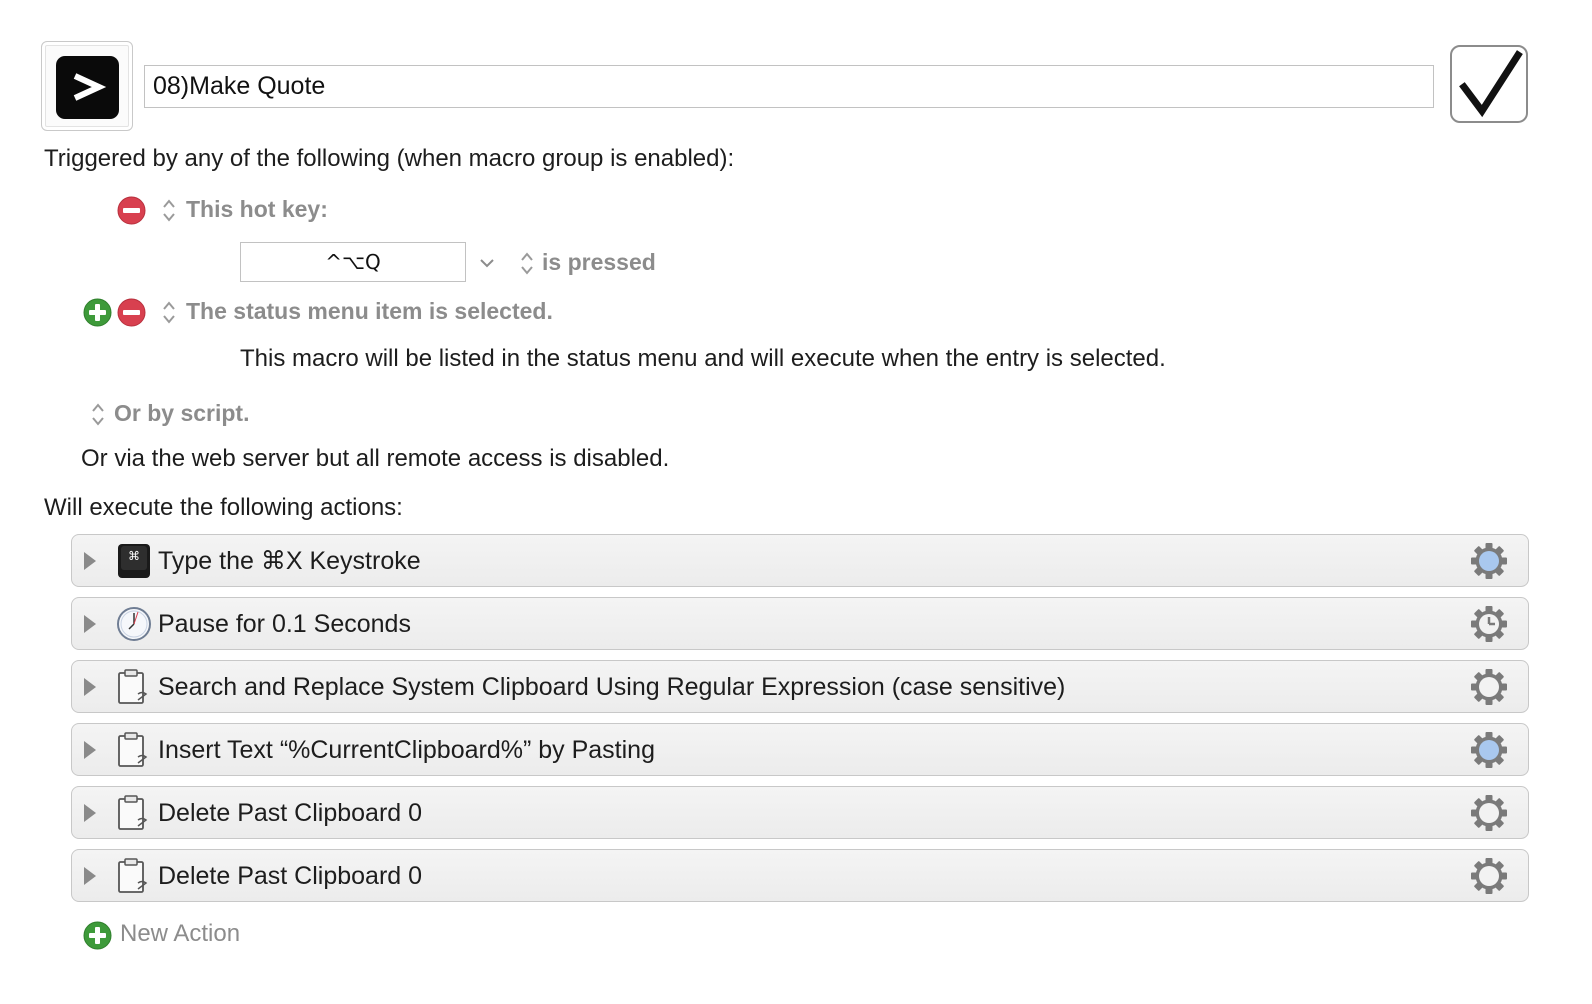 The width and height of the screenshot is (1592, 1004). What do you see at coordinates (353, 262) in the screenshot?
I see `hotkey-field: ^⌥Q` at bounding box center [353, 262].